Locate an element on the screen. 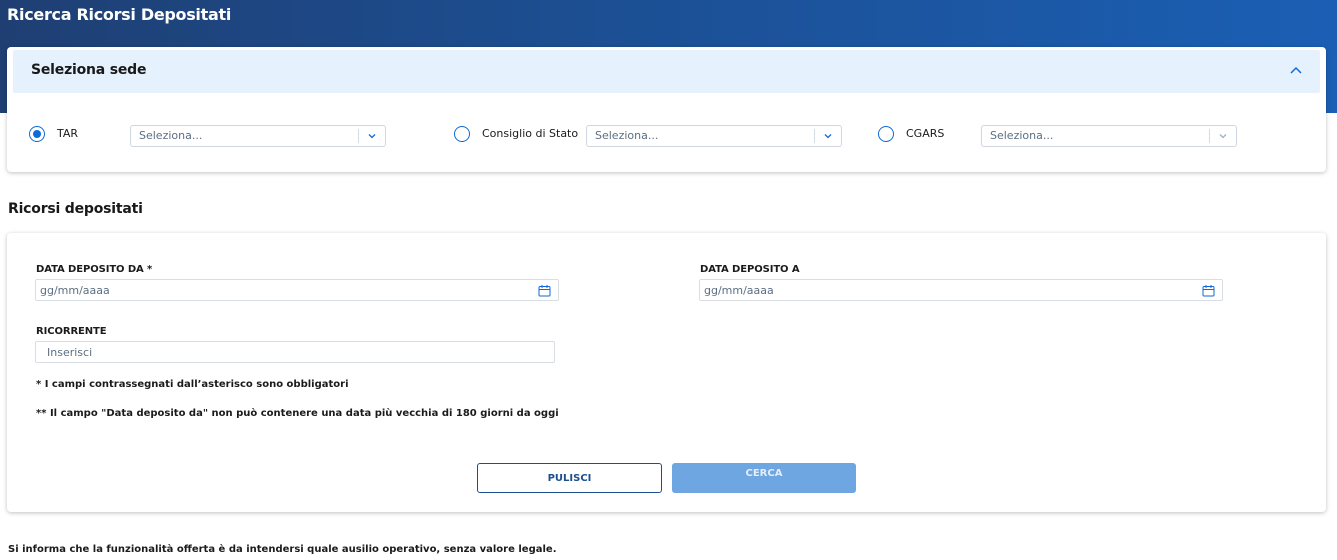  radio-consiglio-di-stato is located at coordinates (462, 134).